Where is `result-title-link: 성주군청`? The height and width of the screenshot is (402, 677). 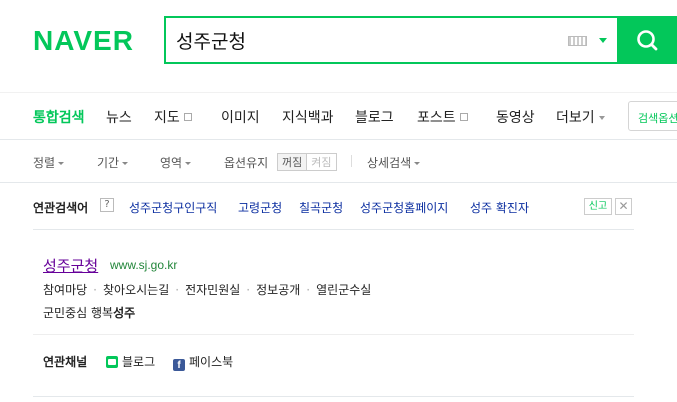
result-title-link: 성주군청 is located at coordinates (70, 265).